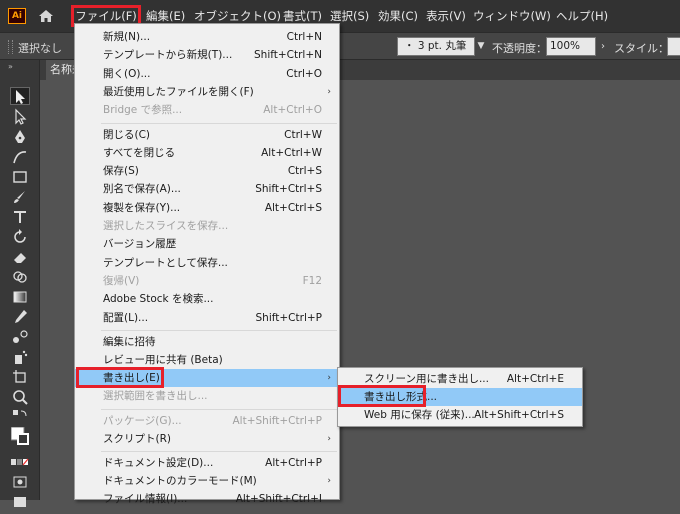  I want to click on menu-item-invite-to-edit: 編集に招待, so click(207, 342).